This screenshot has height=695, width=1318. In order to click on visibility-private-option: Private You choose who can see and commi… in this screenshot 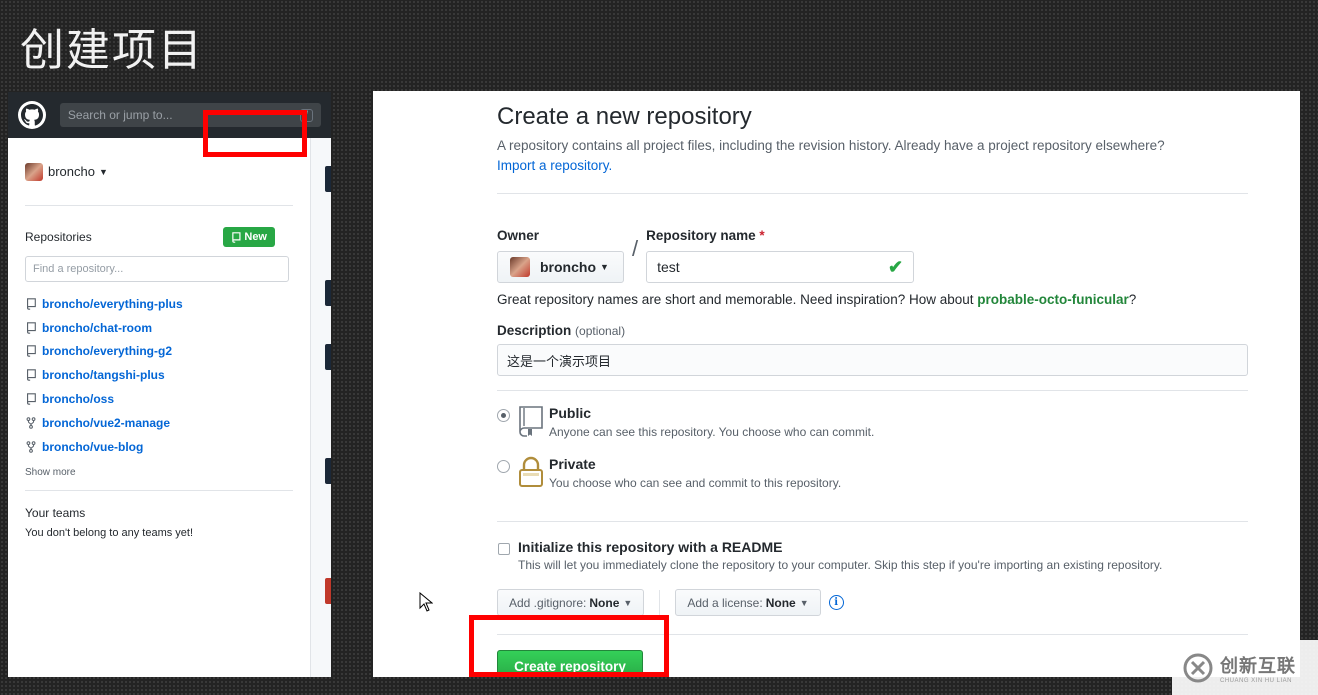, I will do `click(873, 481)`.